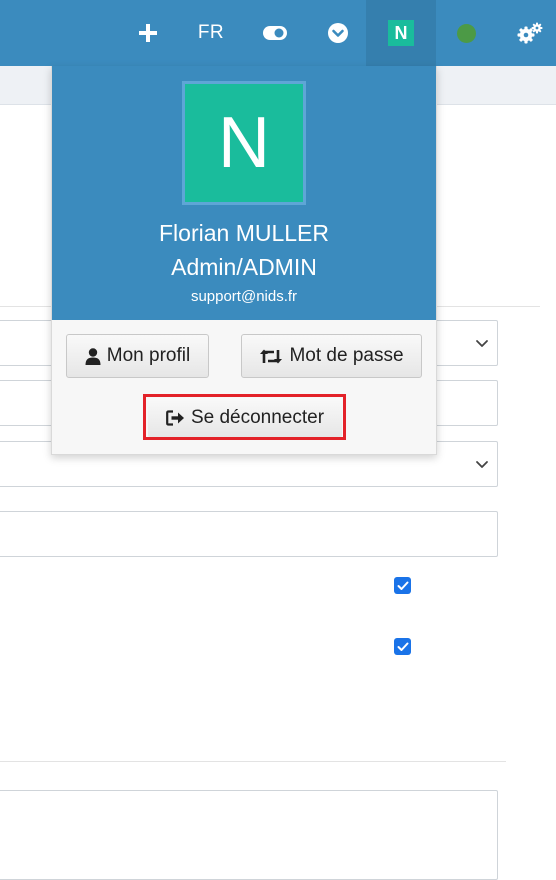  I want to click on user-role: Admin/ADMIN, so click(244, 267).